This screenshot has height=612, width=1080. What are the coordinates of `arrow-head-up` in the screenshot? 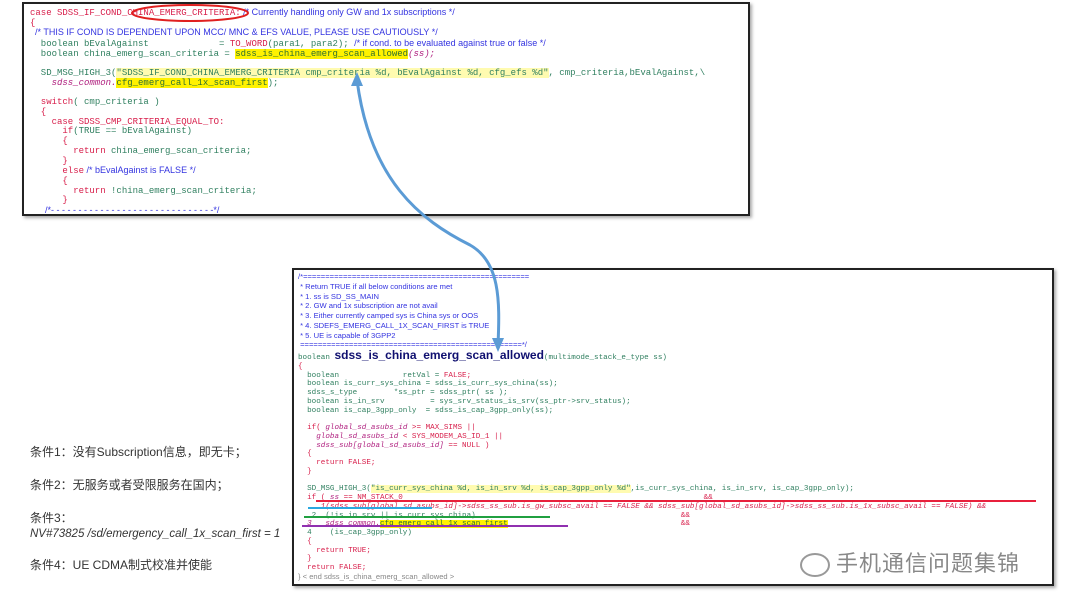 It's located at (357, 79).